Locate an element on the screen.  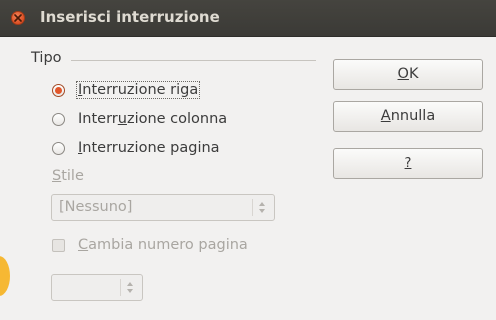
page-number-spinbox is located at coordinates (97, 287).